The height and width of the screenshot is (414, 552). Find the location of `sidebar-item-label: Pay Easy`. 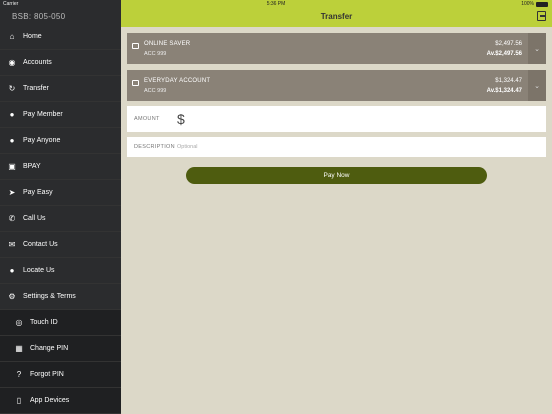

sidebar-item-label: Pay Easy is located at coordinates (38, 192).